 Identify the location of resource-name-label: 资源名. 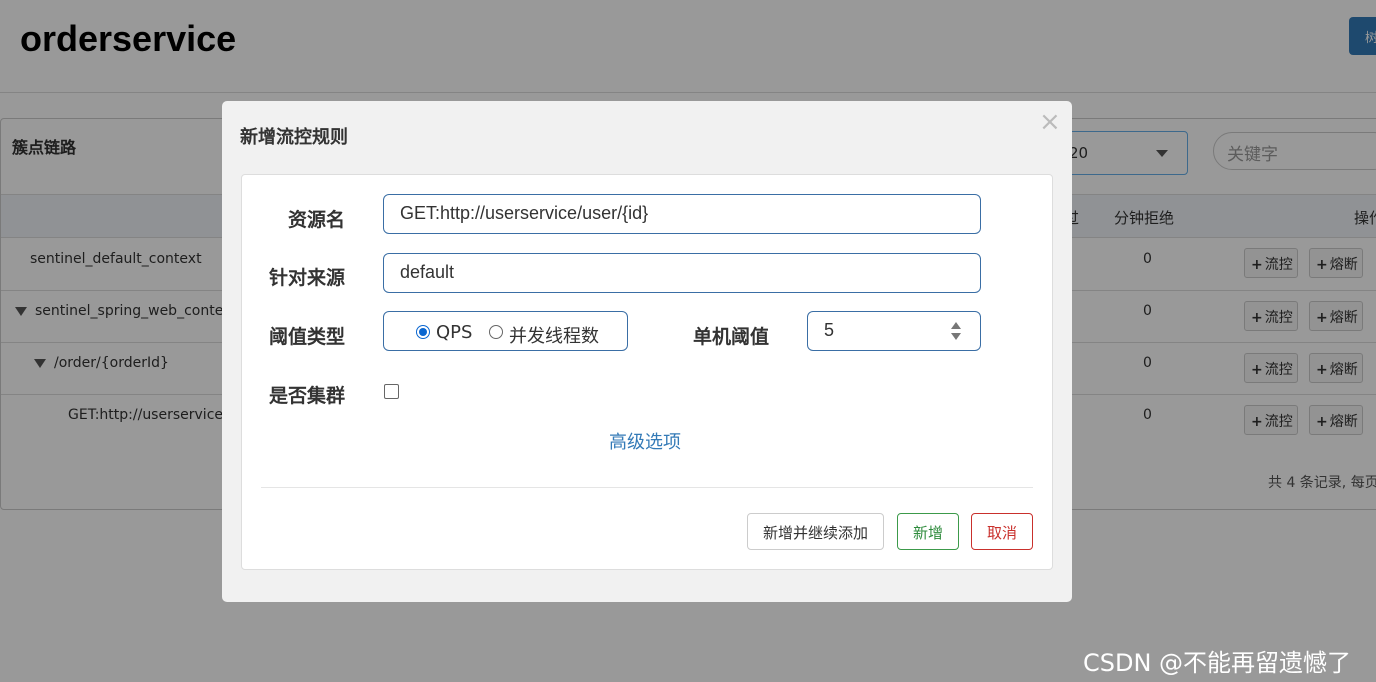
(317, 220).